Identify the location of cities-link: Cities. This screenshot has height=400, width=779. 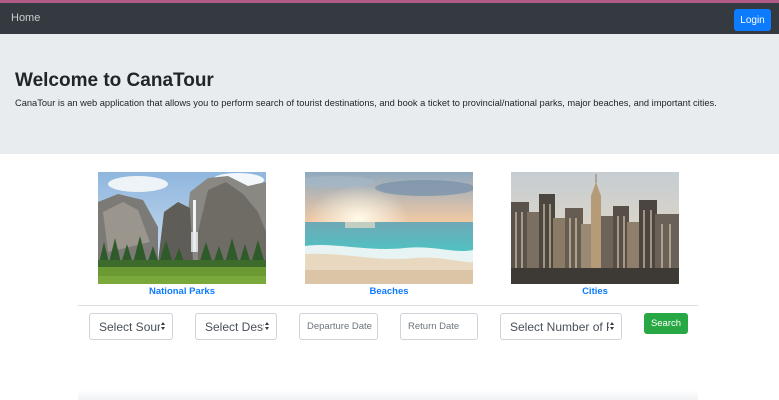
(595, 291).